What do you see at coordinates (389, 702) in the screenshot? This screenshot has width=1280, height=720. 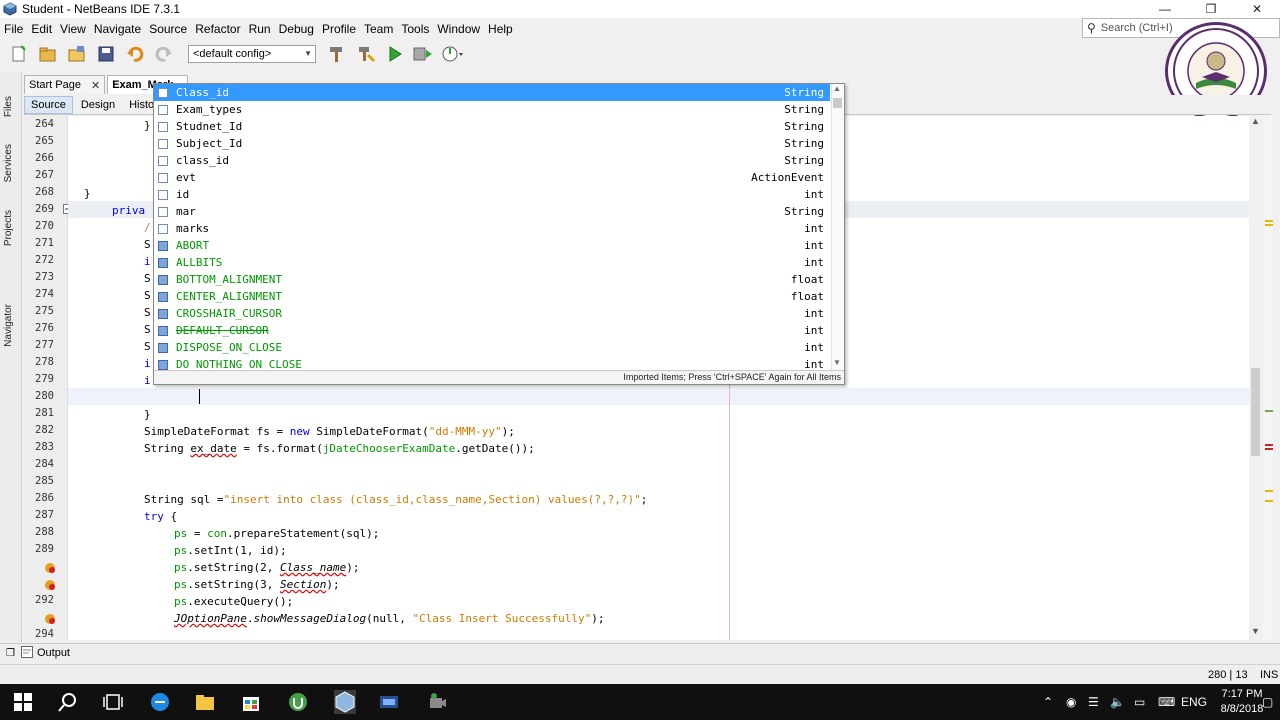 I see `video-app-icon` at bounding box center [389, 702].